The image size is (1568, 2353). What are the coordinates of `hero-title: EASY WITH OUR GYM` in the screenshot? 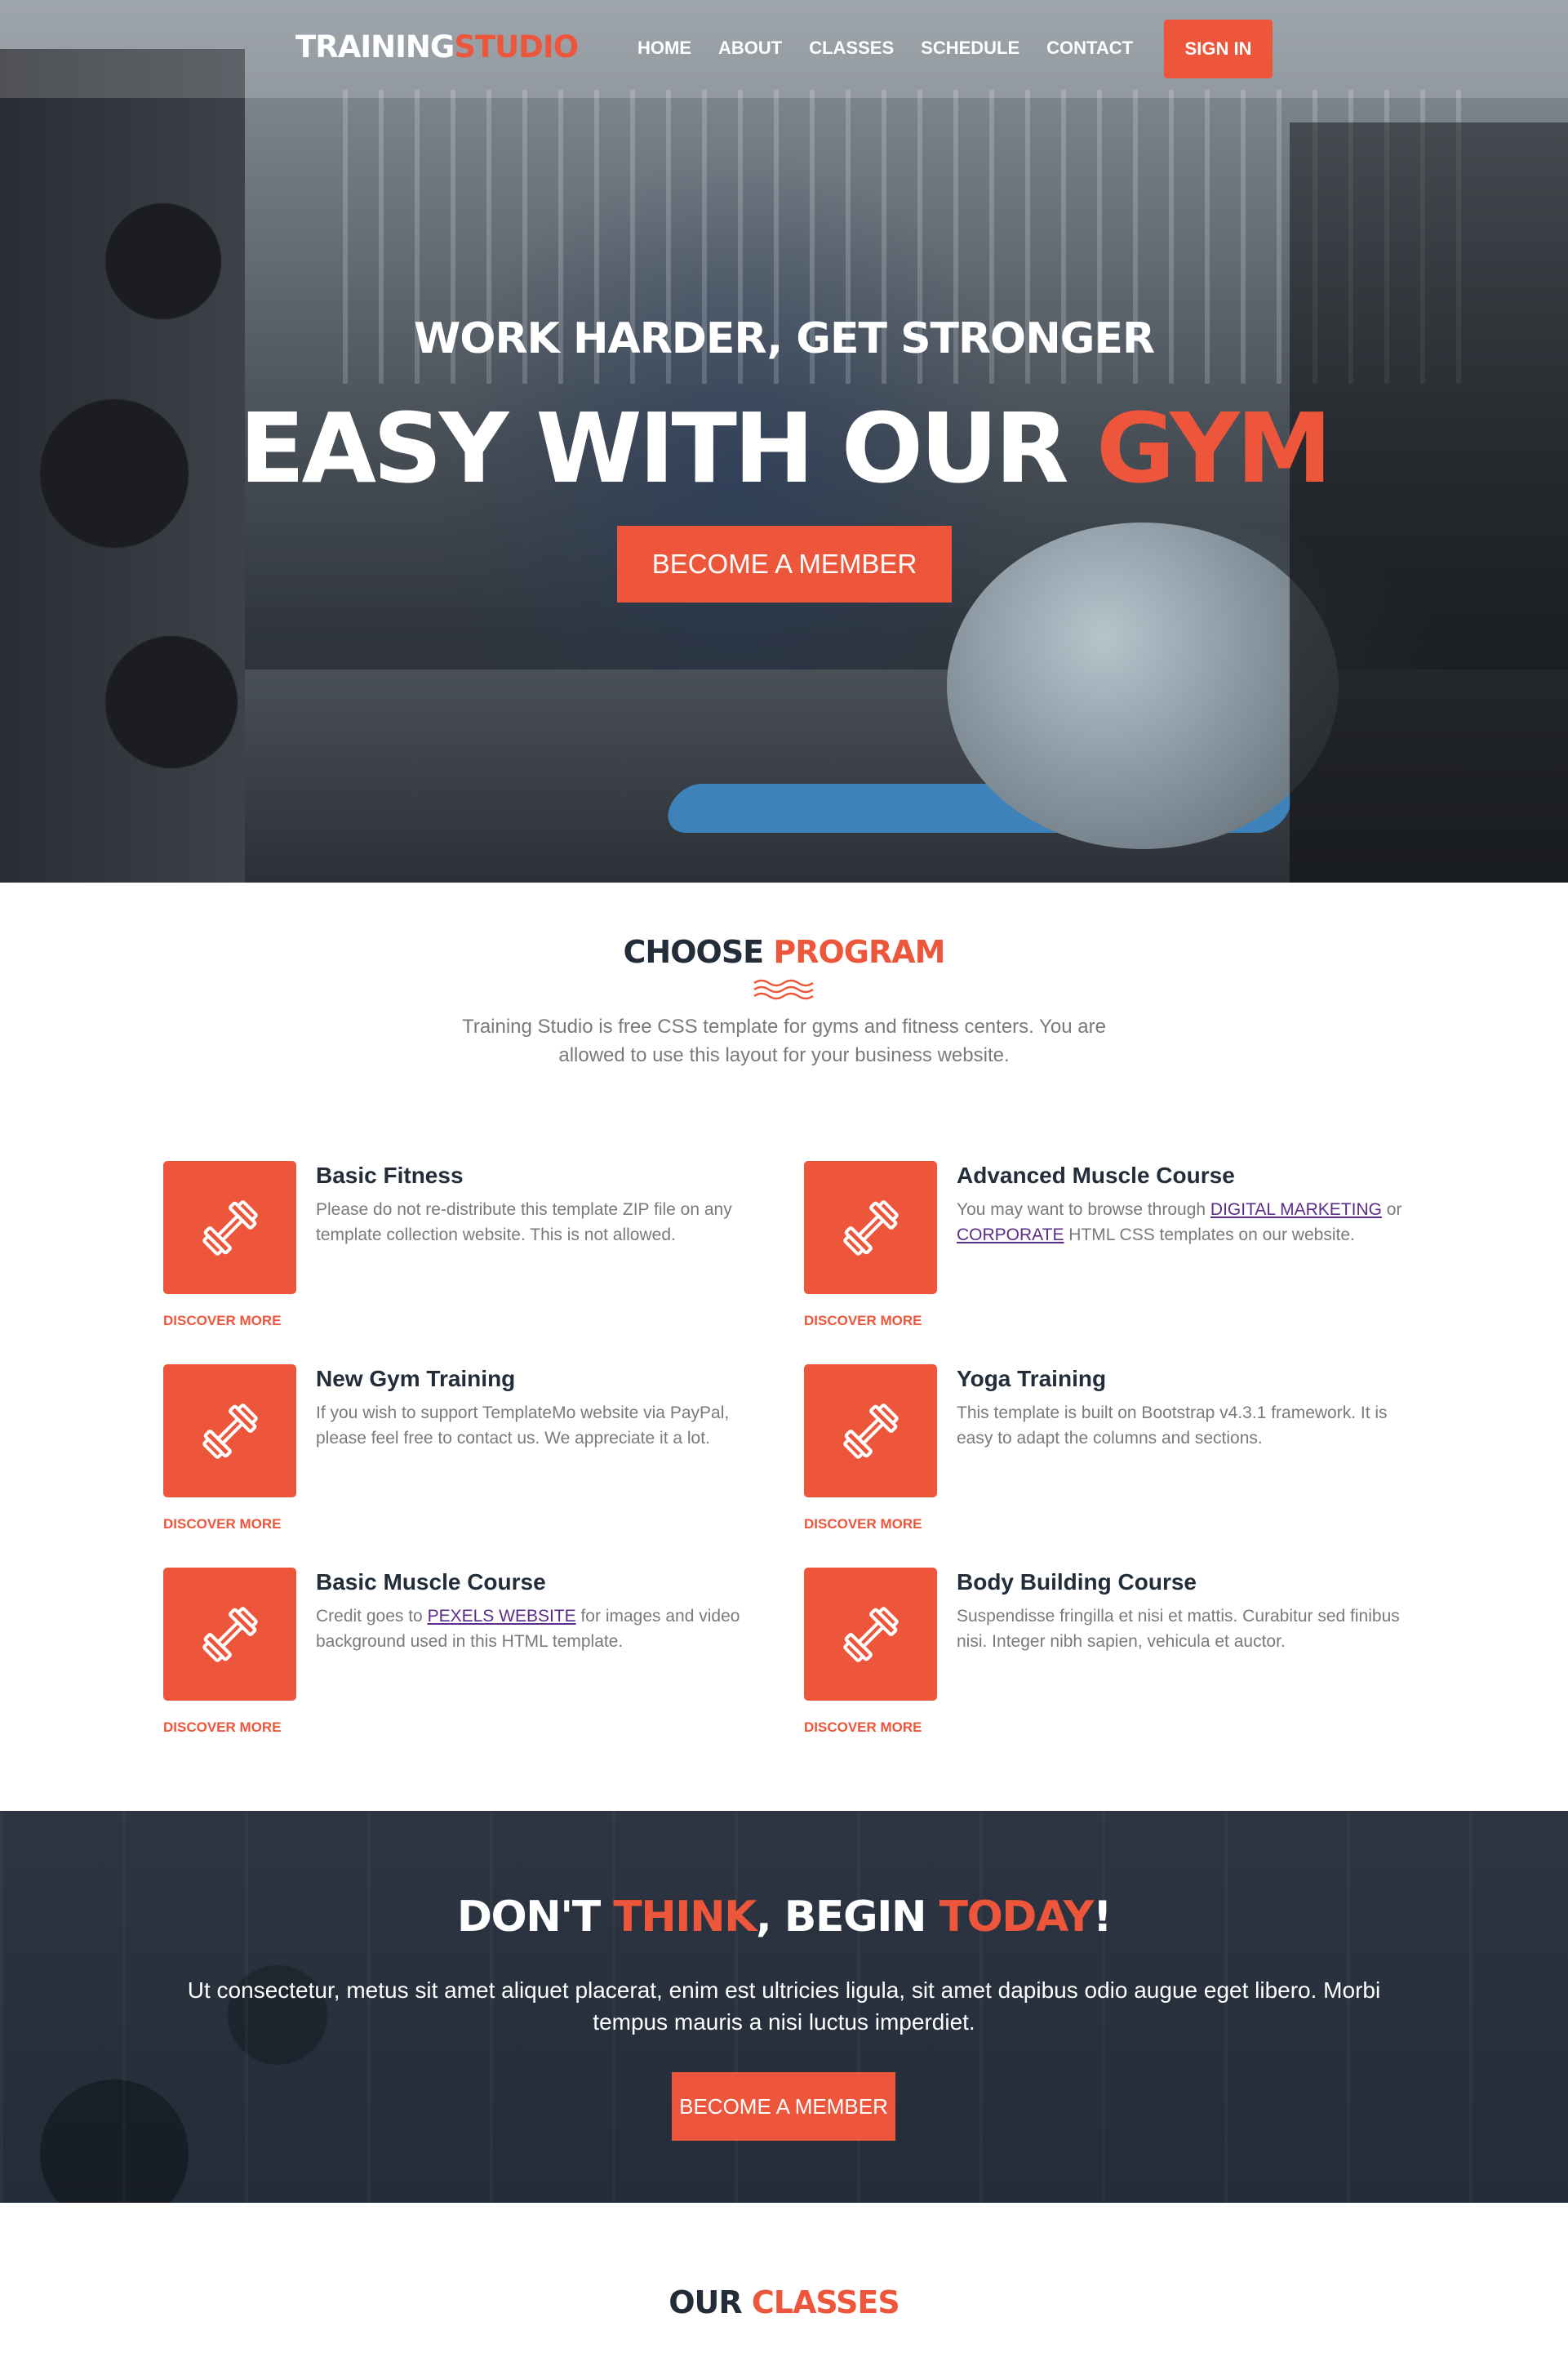 It's located at (784, 448).